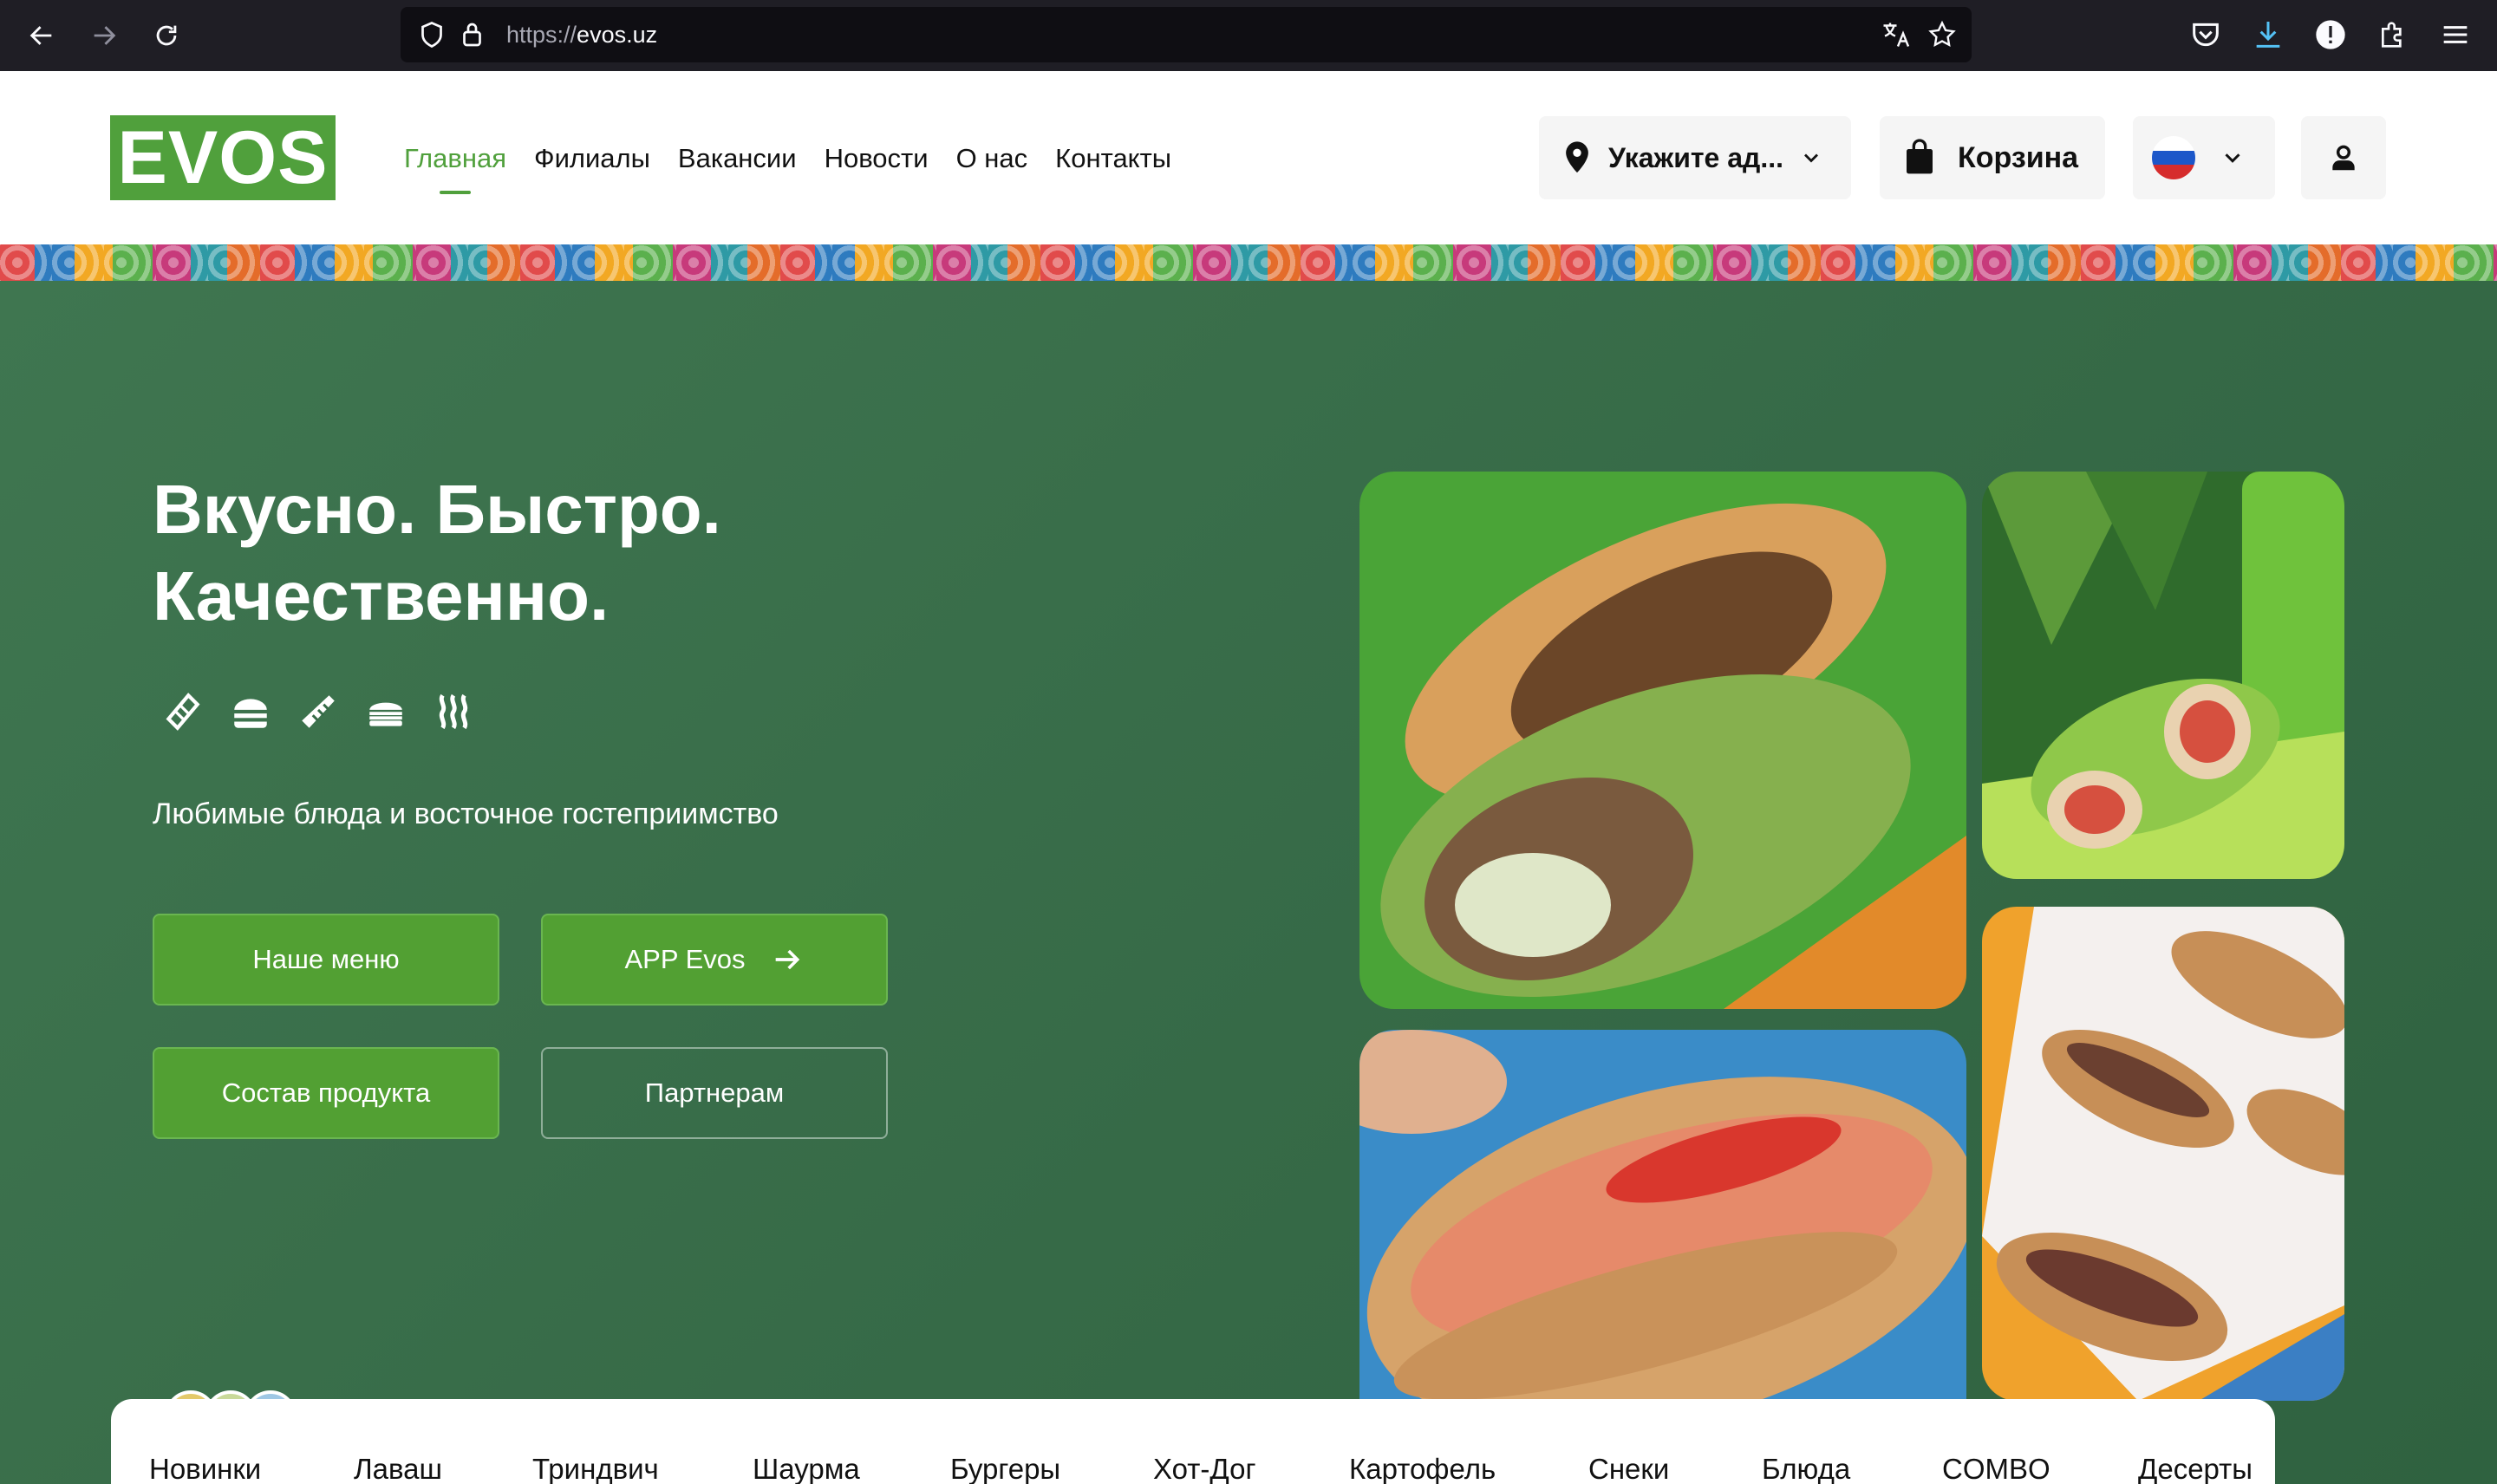 This screenshot has width=2497, height=1484. What do you see at coordinates (2393, 34) in the screenshot?
I see `extensions-puzzle-icon` at bounding box center [2393, 34].